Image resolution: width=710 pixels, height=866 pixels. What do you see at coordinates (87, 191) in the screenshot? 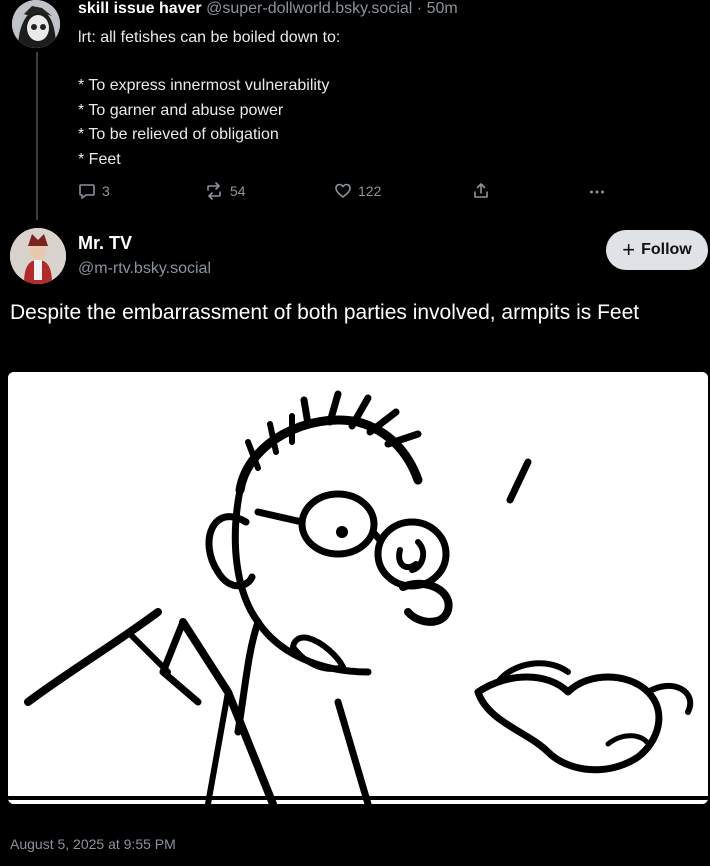
I see `speech-bubble-icon` at bounding box center [87, 191].